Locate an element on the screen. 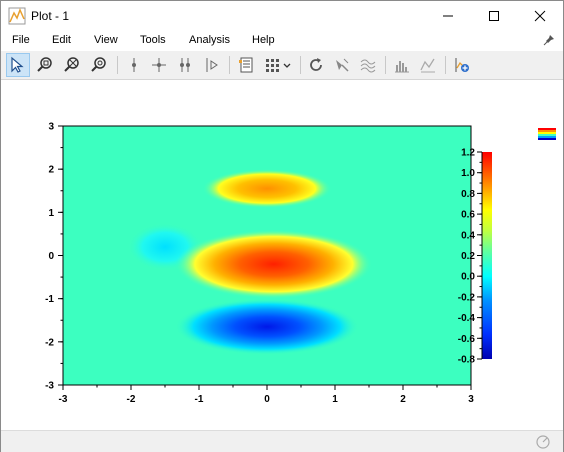 This screenshot has width=564, height=452. export-image-icon is located at coordinates (462, 65).